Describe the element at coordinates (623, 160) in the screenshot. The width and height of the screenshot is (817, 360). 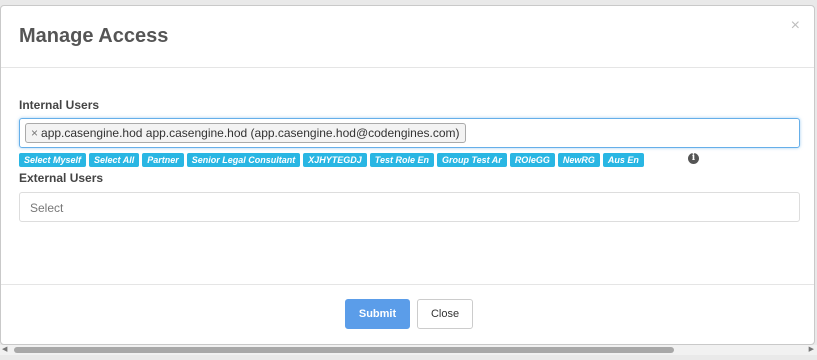
I see `chip-aus-en: Aus En` at that location.